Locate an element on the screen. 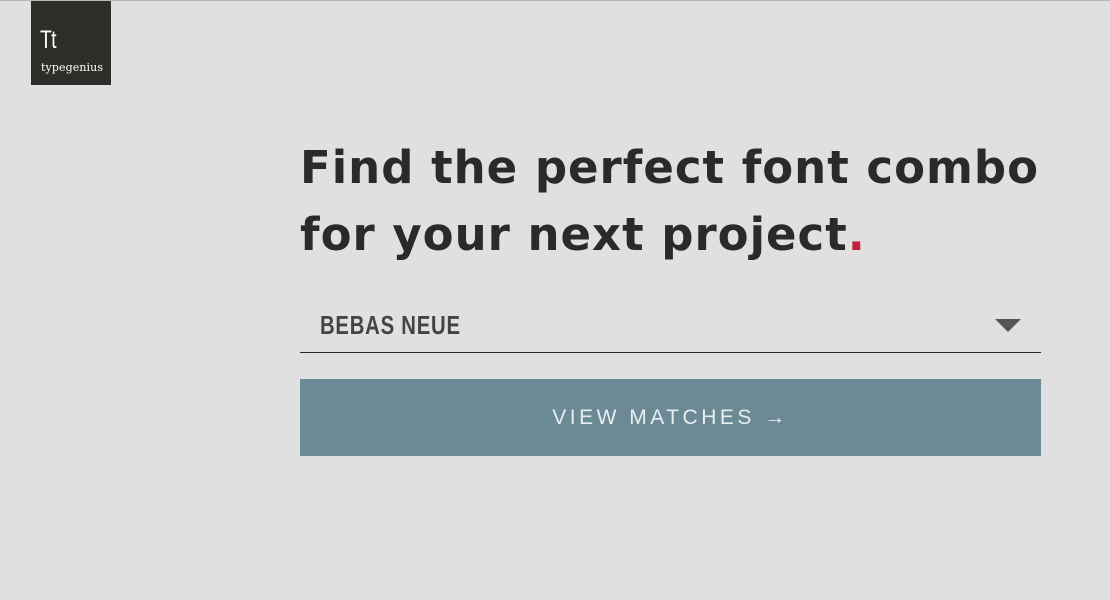 The height and width of the screenshot is (600, 1110). logo-wordmark: typegenius is located at coordinates (72, 67).